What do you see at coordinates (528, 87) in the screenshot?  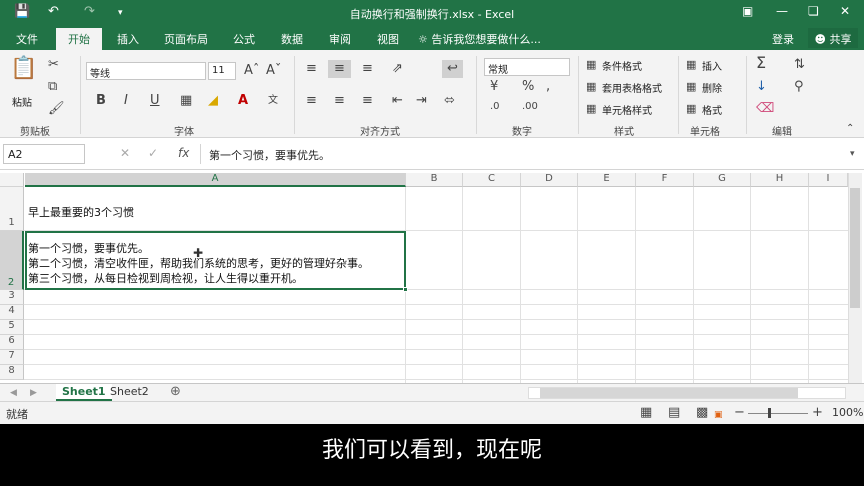 I see `percent-icon: %` at bounding box center [528, 87].